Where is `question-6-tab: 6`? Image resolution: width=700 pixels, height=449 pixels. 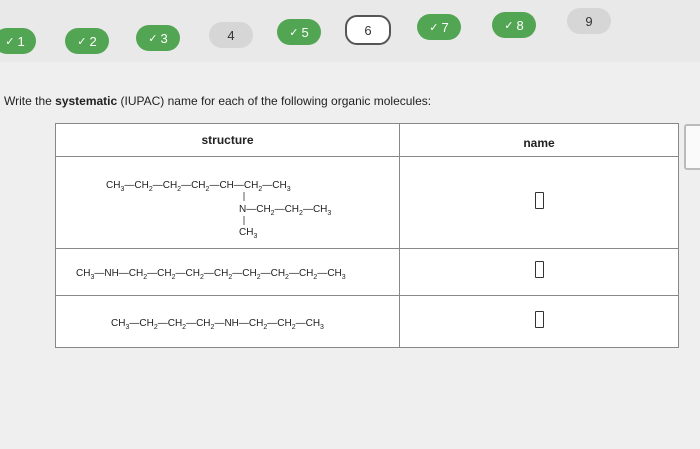 question-6-tab: 6 is located at coordinates (368, 30).